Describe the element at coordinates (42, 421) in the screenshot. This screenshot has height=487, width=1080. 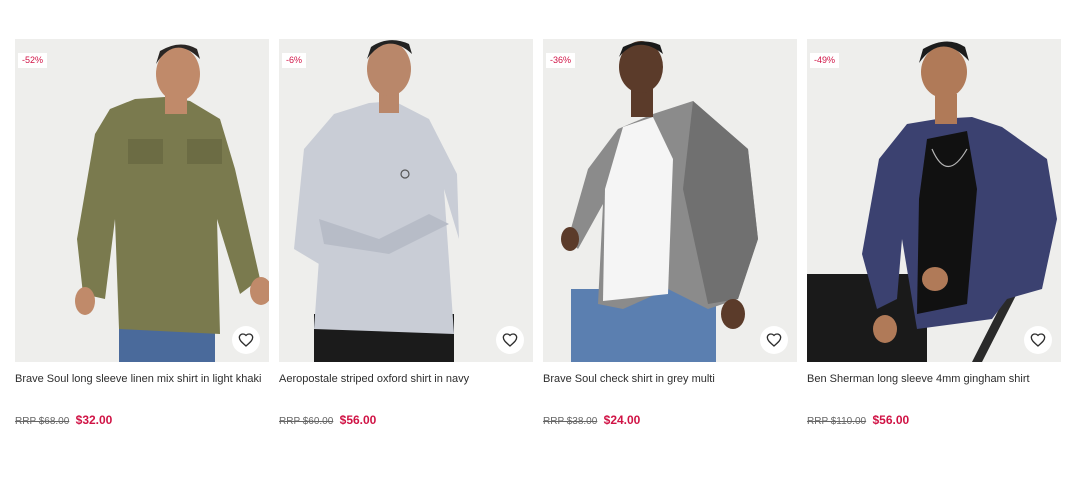
I see `rrp-price: RRP $68.00` at that location.